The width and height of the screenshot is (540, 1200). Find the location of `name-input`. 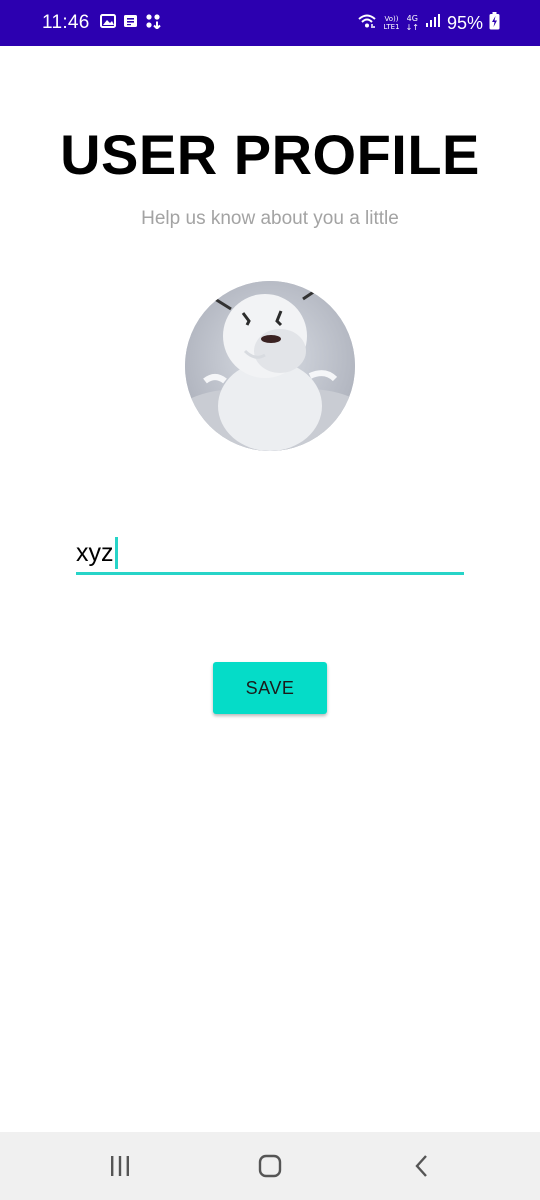

name-input is located at coordinates (270, 553).